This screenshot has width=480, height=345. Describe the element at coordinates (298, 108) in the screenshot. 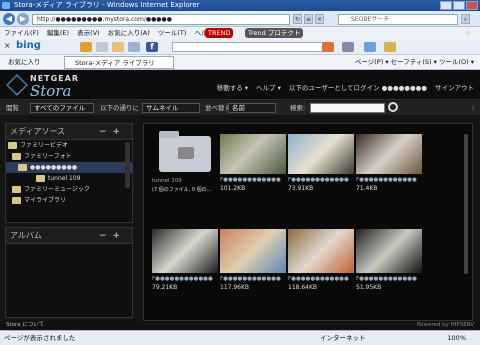

I see `search-label: 検索:` at that location.